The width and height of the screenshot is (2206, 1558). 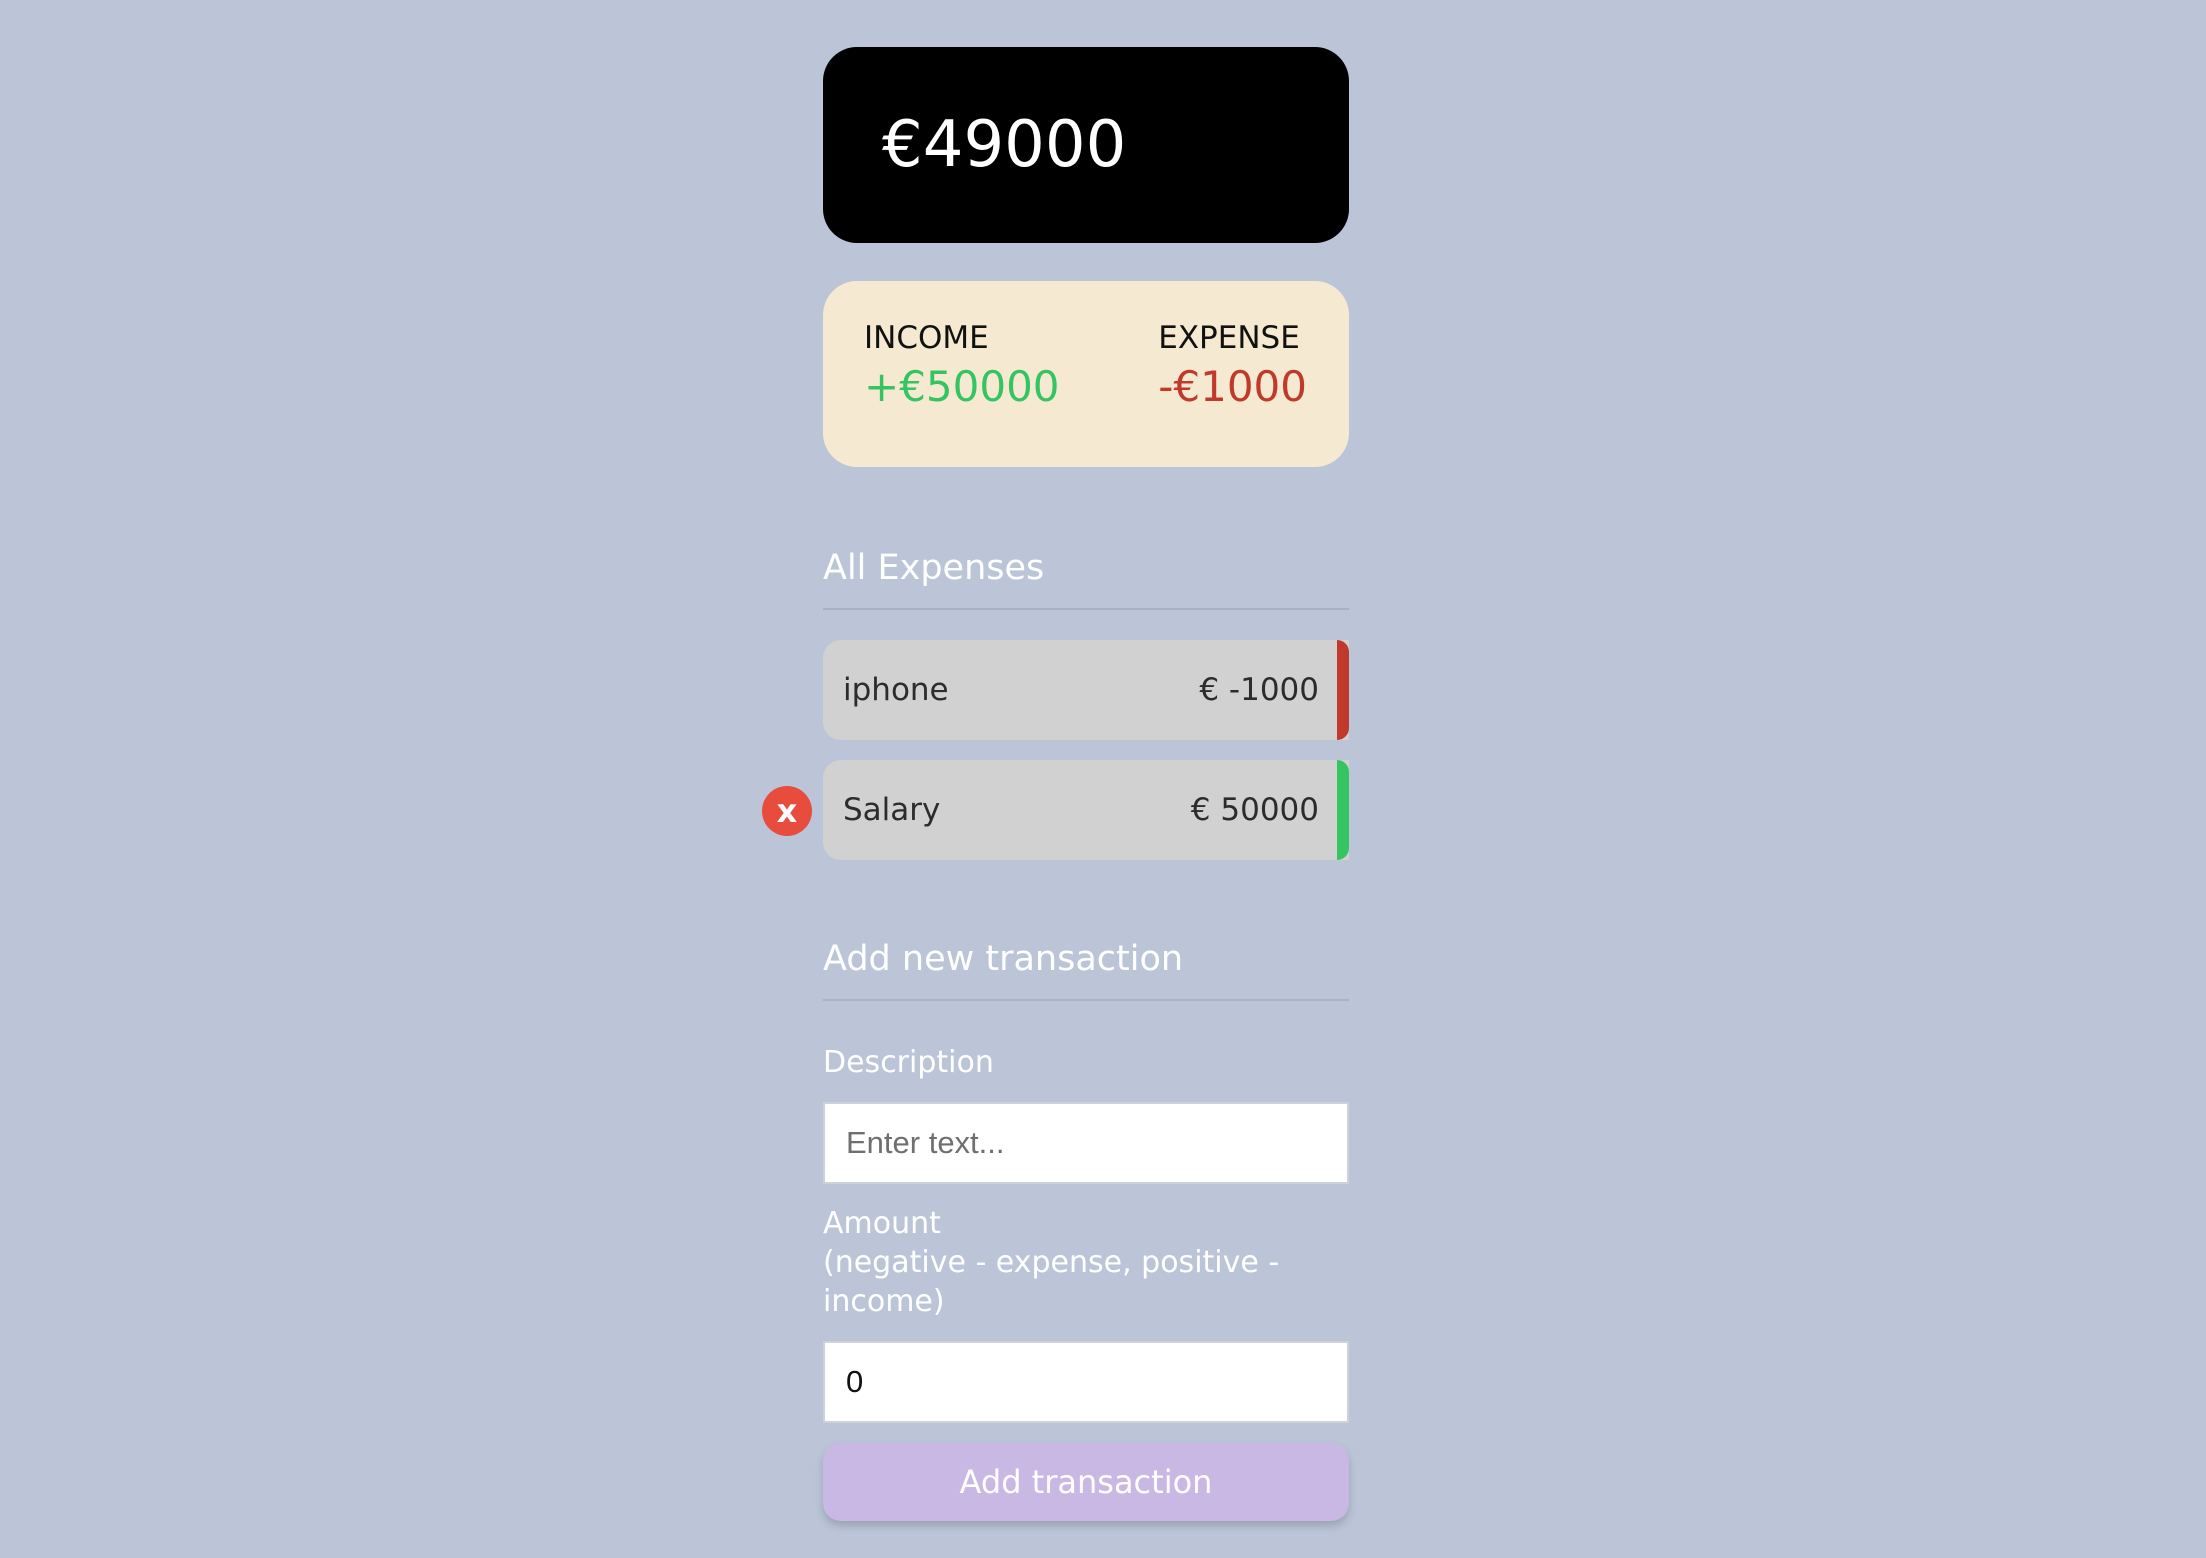 What do you see at coordinates (934, 568) in the screenshot?
I see `all-expenses-title: All Expenses` at bounding box center [934, 568].